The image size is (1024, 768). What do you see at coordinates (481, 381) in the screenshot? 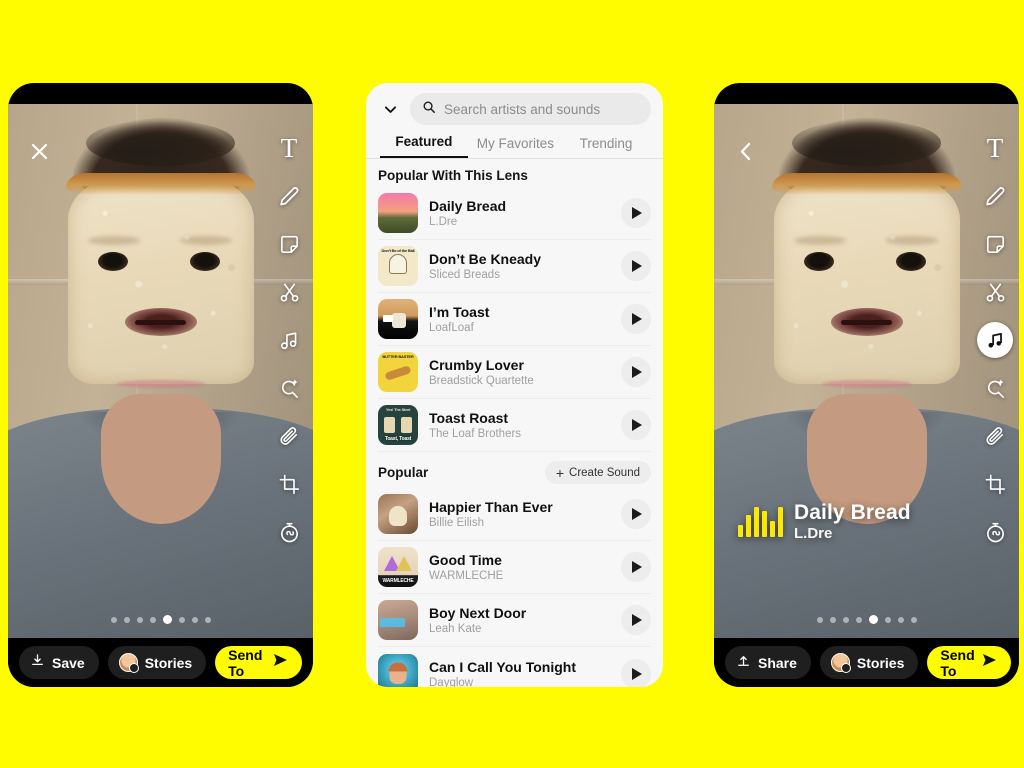
I see `track-artist: Breadstick Quartette` at bounding box center [481, 381].